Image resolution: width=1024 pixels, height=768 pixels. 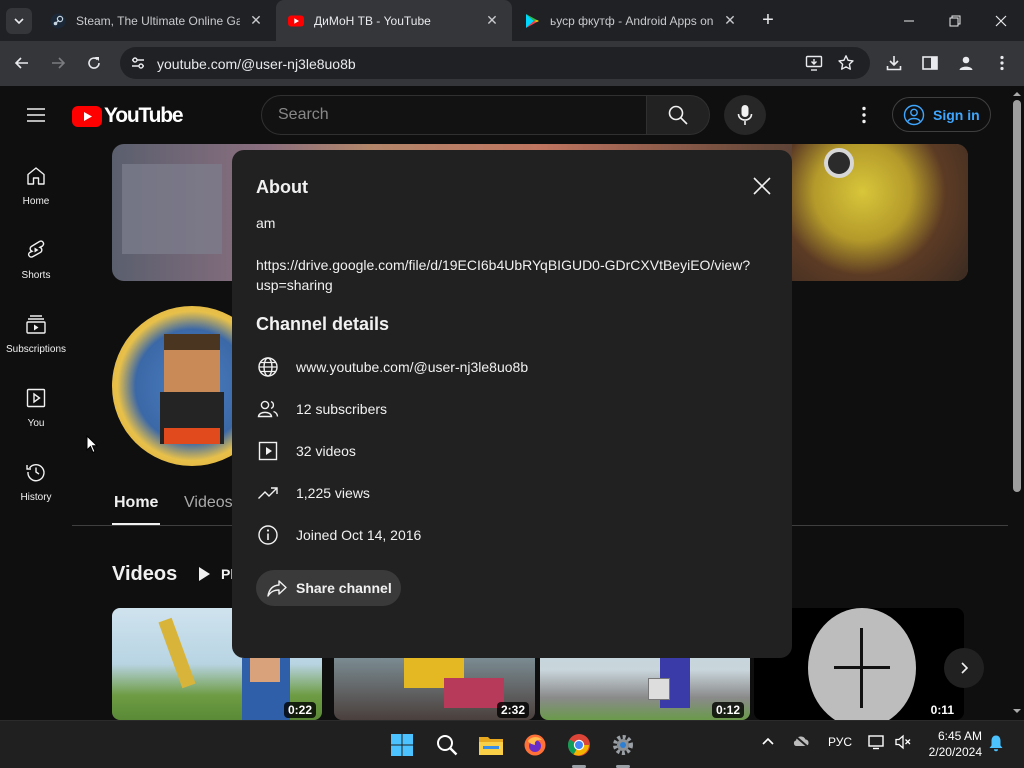 I want to click on forward-button, so click(x=58, y=63).